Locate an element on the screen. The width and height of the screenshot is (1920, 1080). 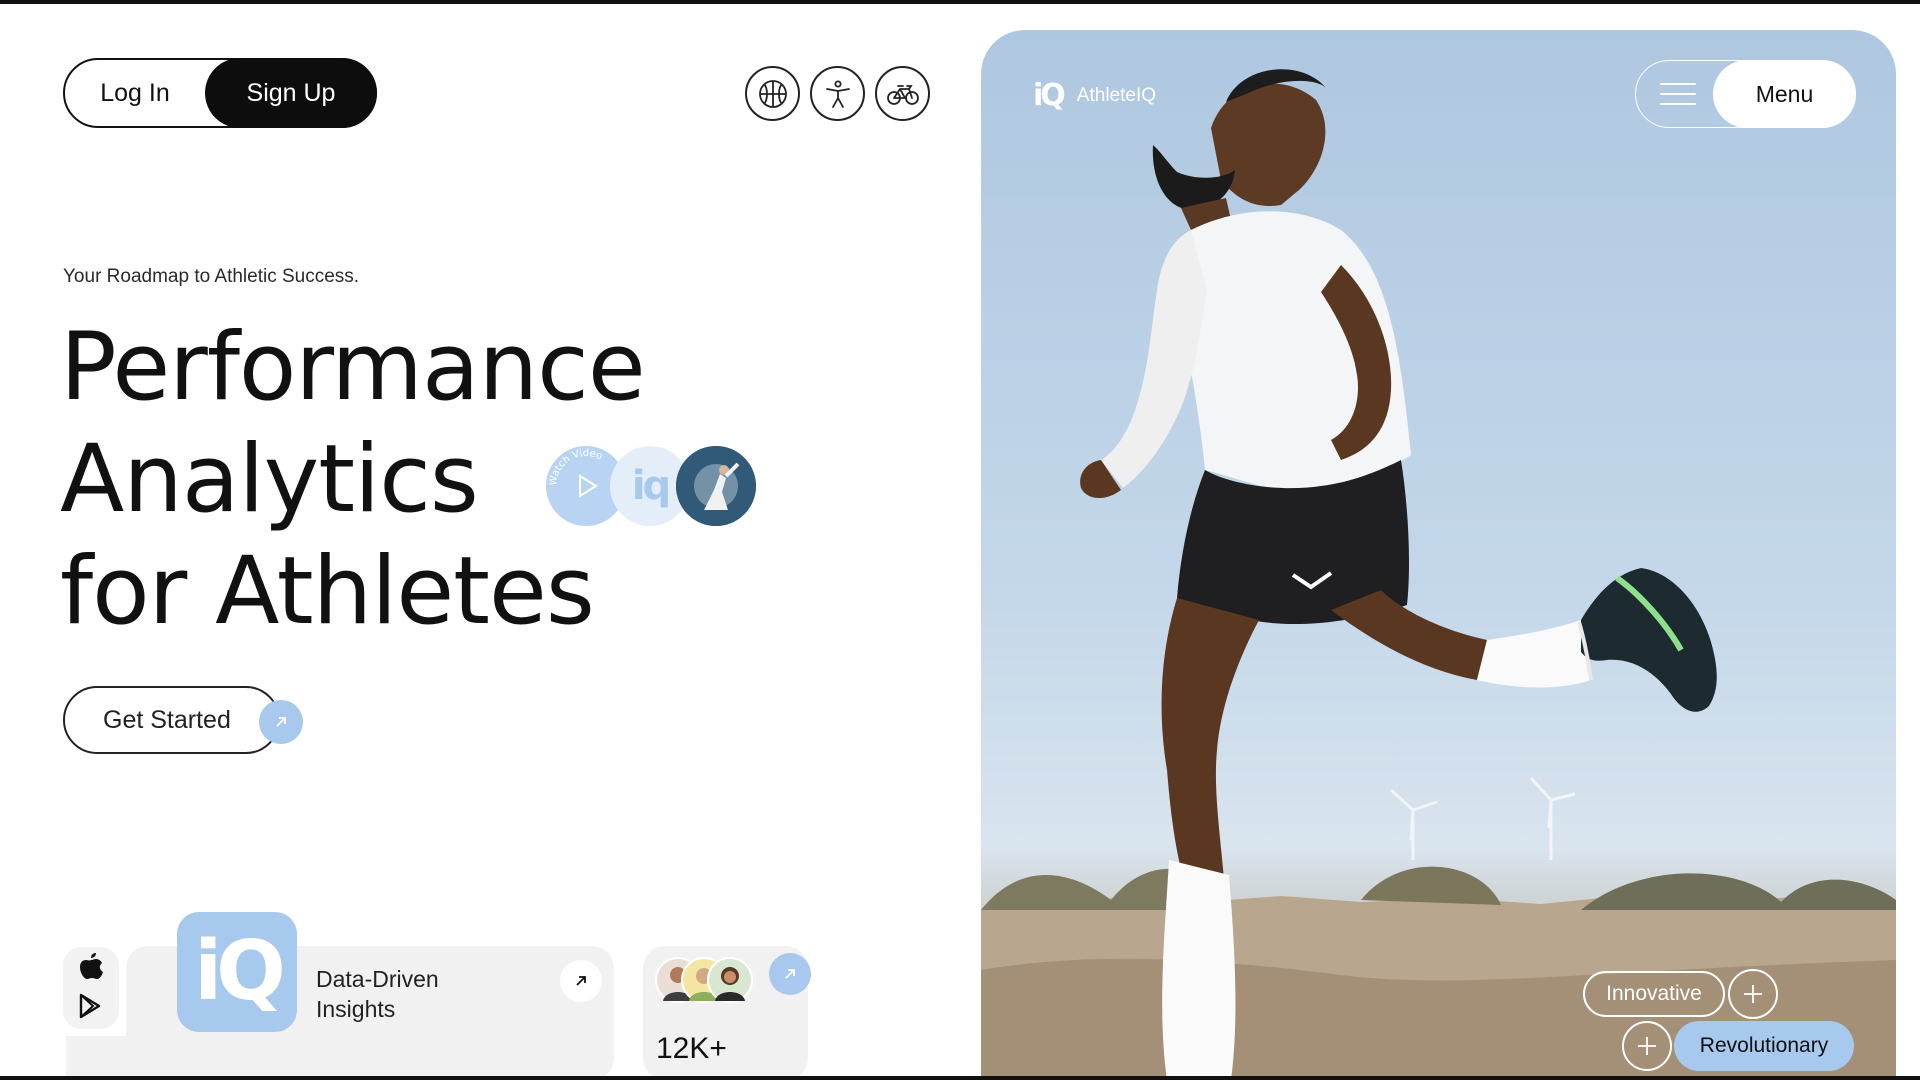
watch-video-label: Watch Video is located at coordinates (576, 467).